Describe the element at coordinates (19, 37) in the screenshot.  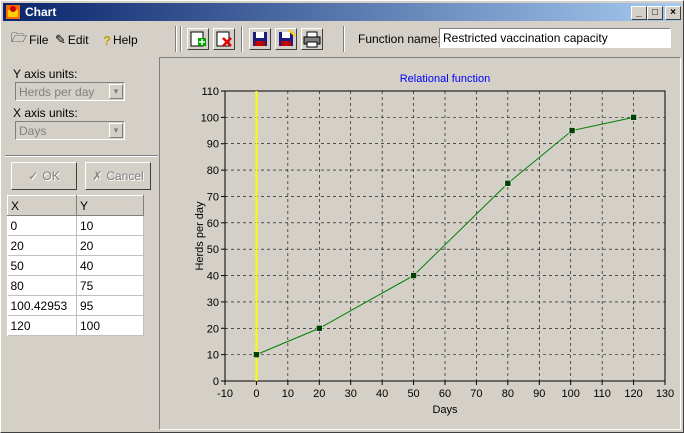
I see `folder-icon: 🗁` at that location.